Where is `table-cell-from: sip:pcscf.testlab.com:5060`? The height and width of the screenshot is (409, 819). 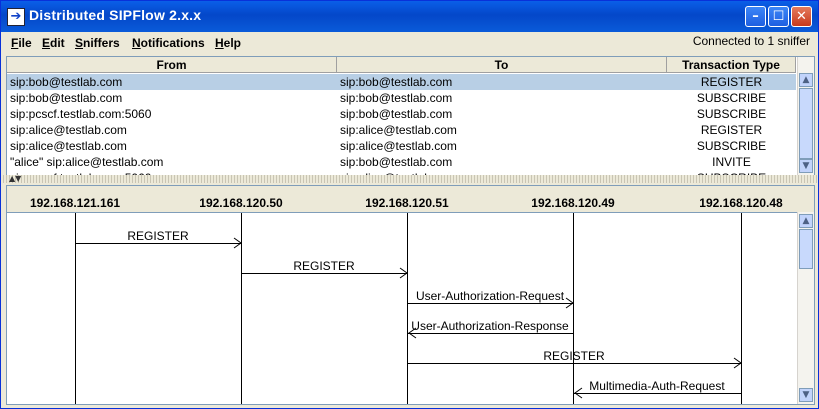 table-cell-from: sip:pcscf.testlab.com:5060 is located at coordinates (81, 114).